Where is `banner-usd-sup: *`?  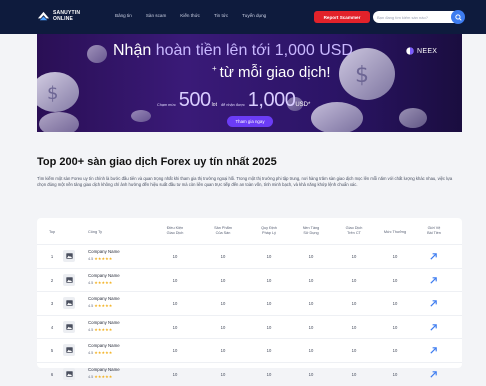
banner-usd-sup: * is located at coordinates (309, 105).